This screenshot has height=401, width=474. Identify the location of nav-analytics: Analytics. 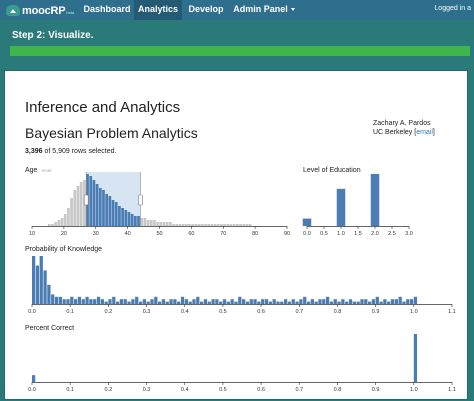
(158, 10).